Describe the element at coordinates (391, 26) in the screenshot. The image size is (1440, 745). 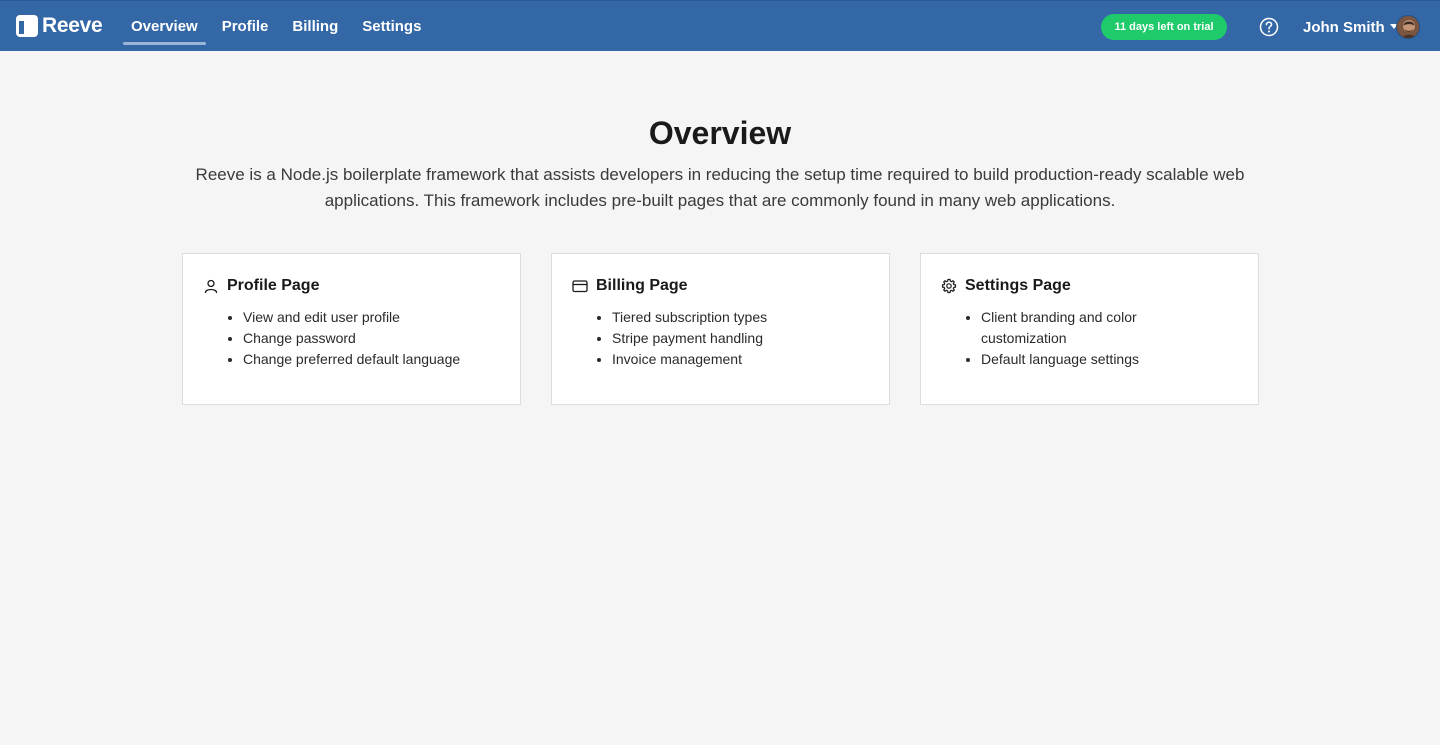
I see `nav-link-settings: Settings` at that location.